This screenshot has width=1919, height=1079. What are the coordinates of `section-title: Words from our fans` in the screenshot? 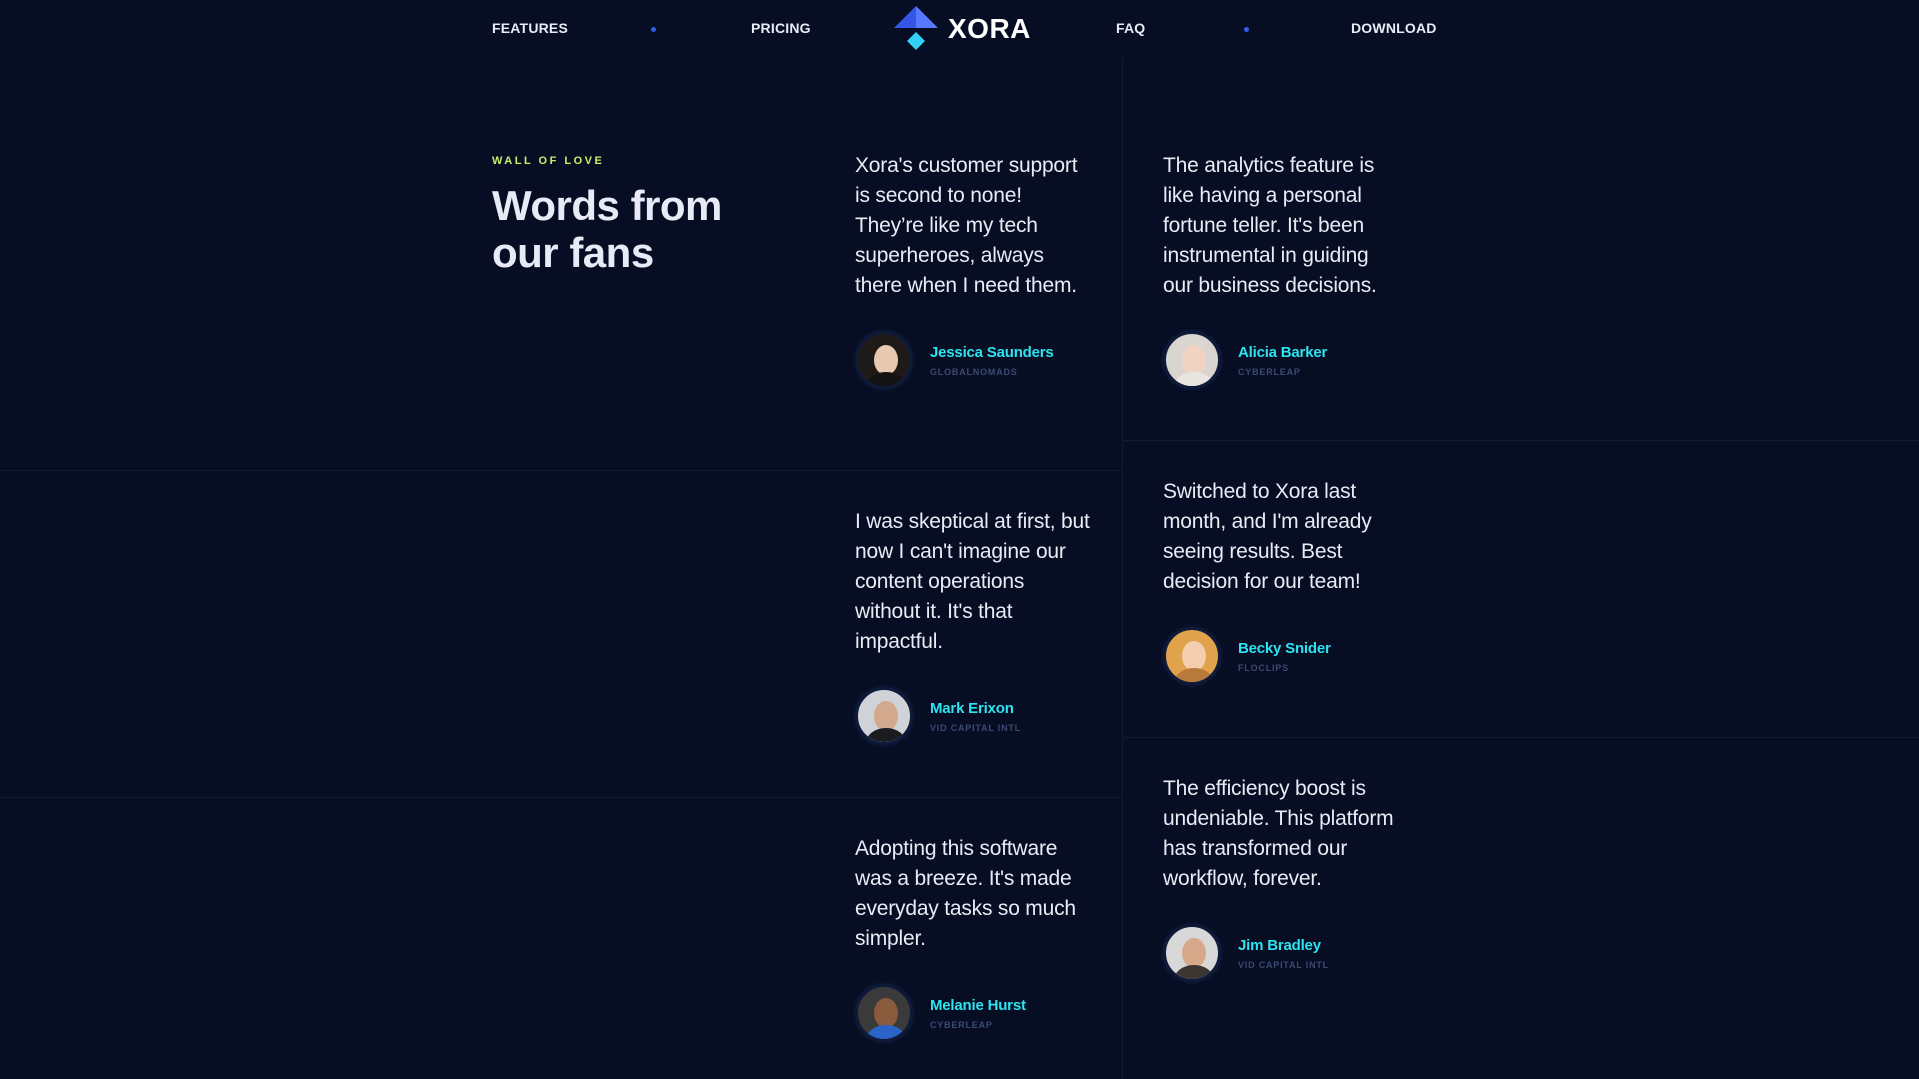 It's located at (607, 229).